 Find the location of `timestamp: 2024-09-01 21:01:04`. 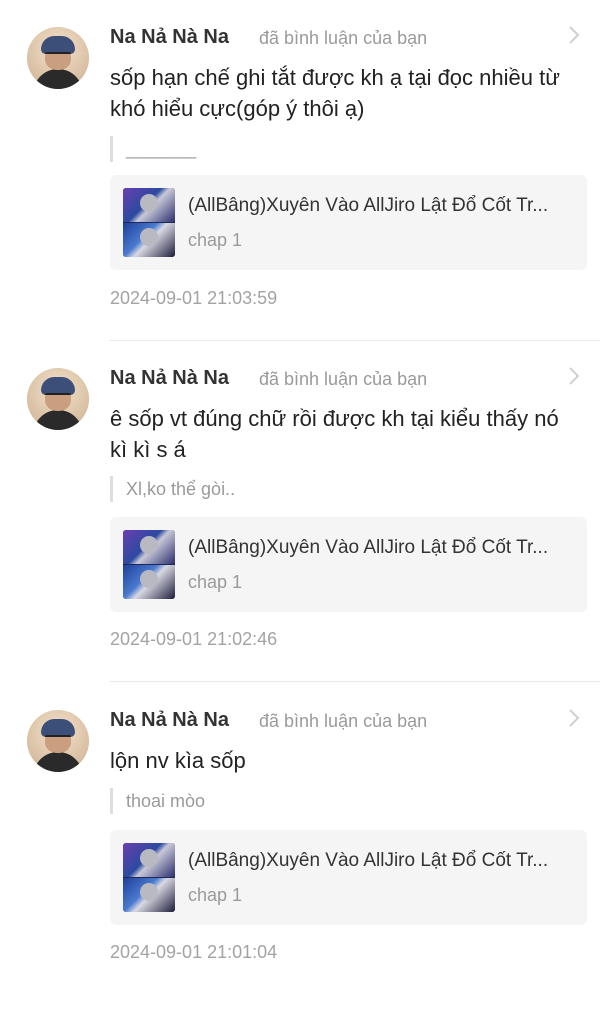

timestamp: 2024-09-01 21:01:04 is located at coordinates (194, 952).